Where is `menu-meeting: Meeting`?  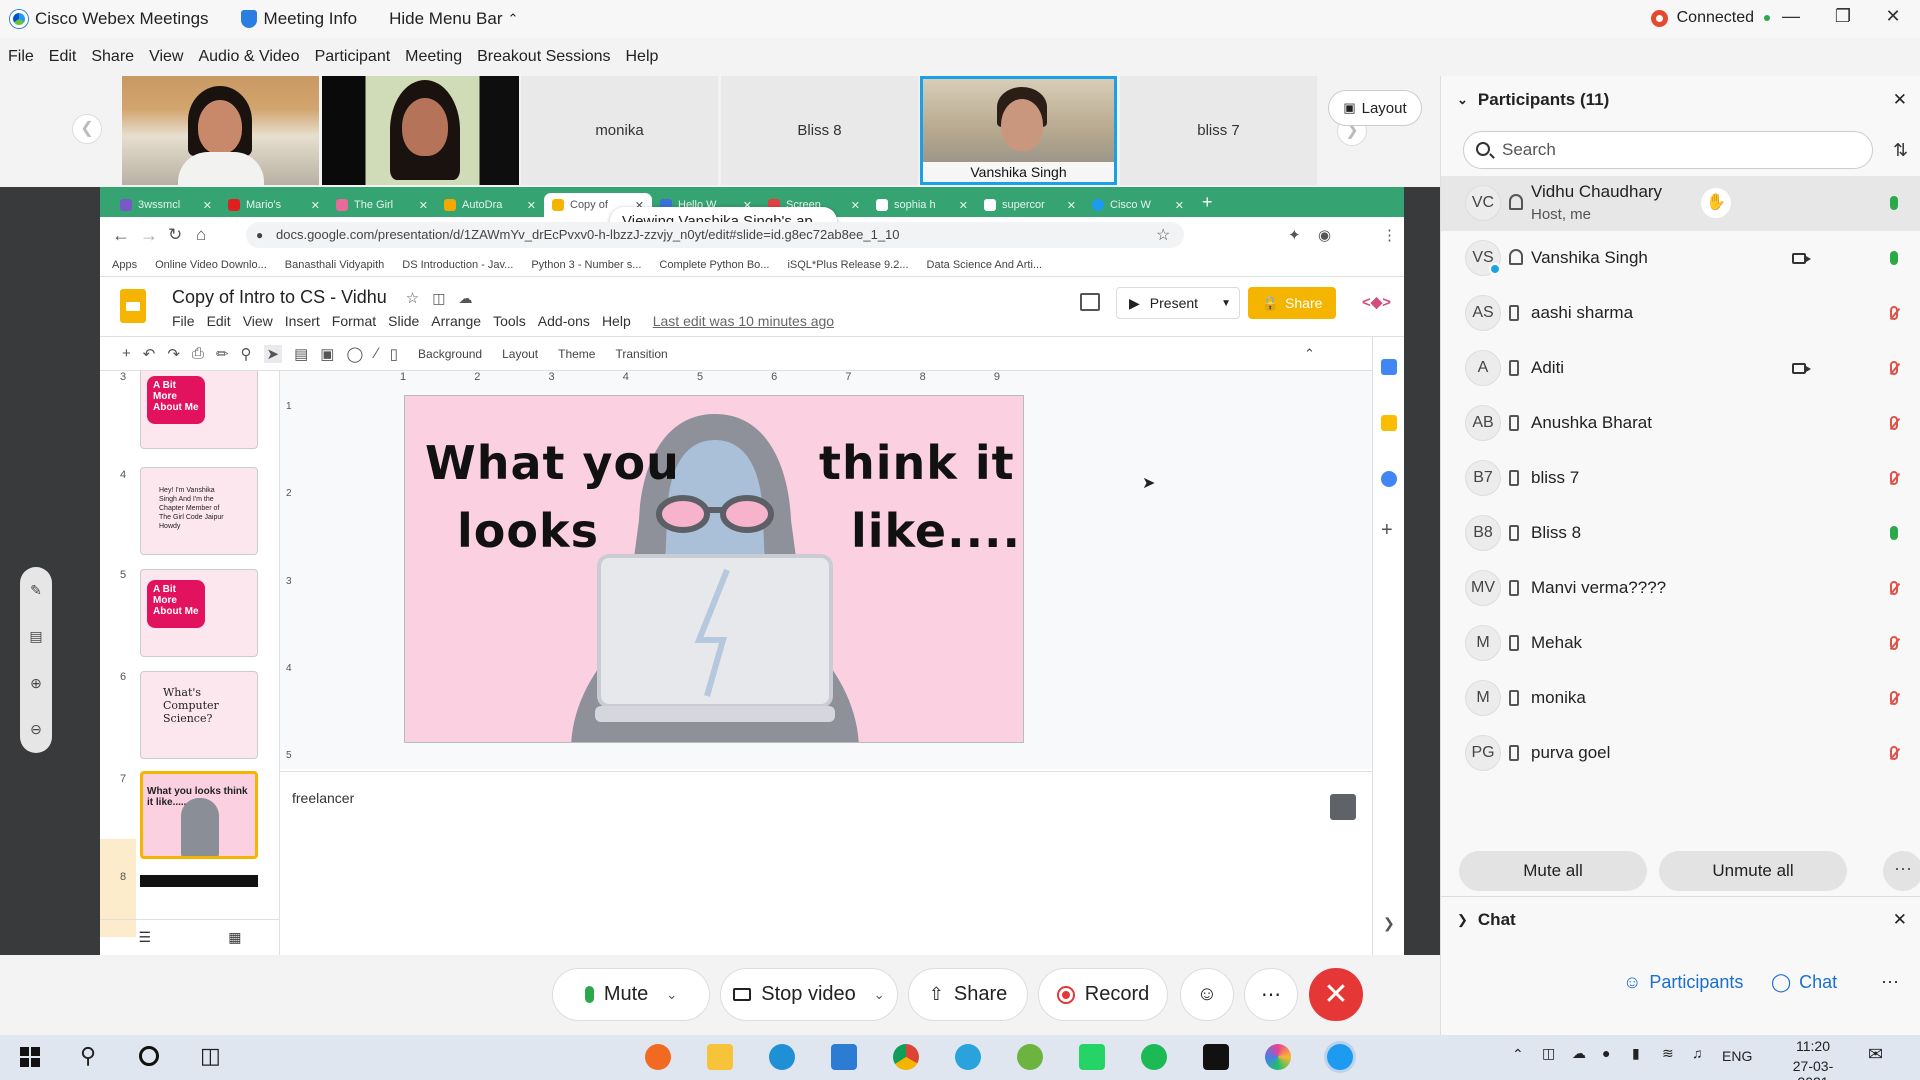 menu-meeting: Meeting is located at coordinates (433, 57).